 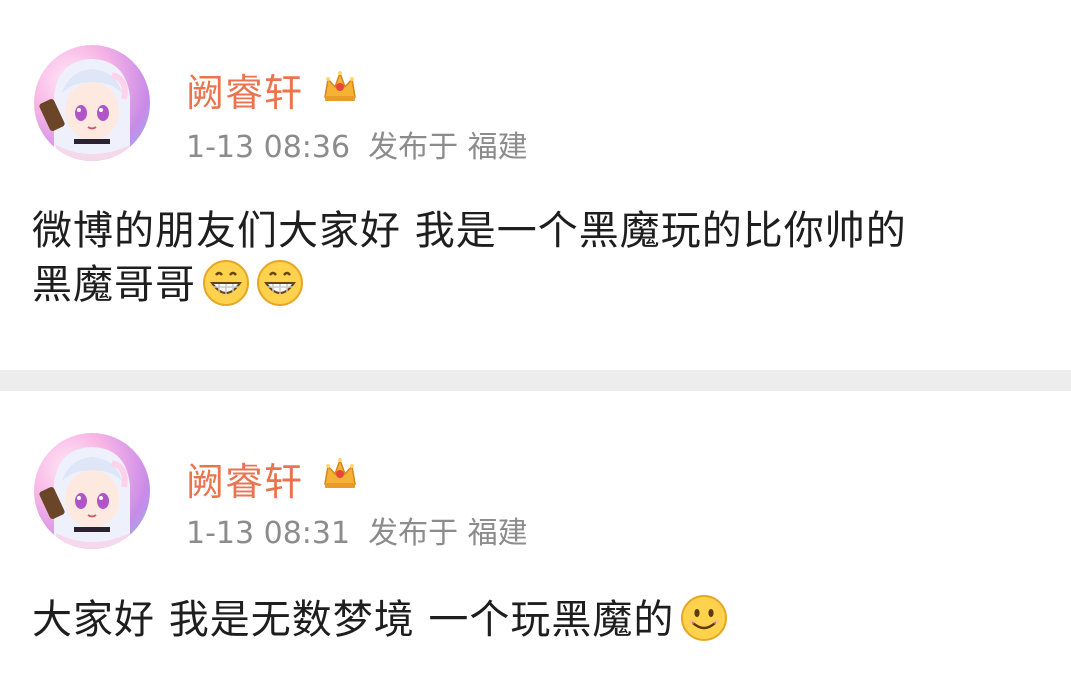 I want to click on smile-emoji-icon, so click(x=704, y=618).